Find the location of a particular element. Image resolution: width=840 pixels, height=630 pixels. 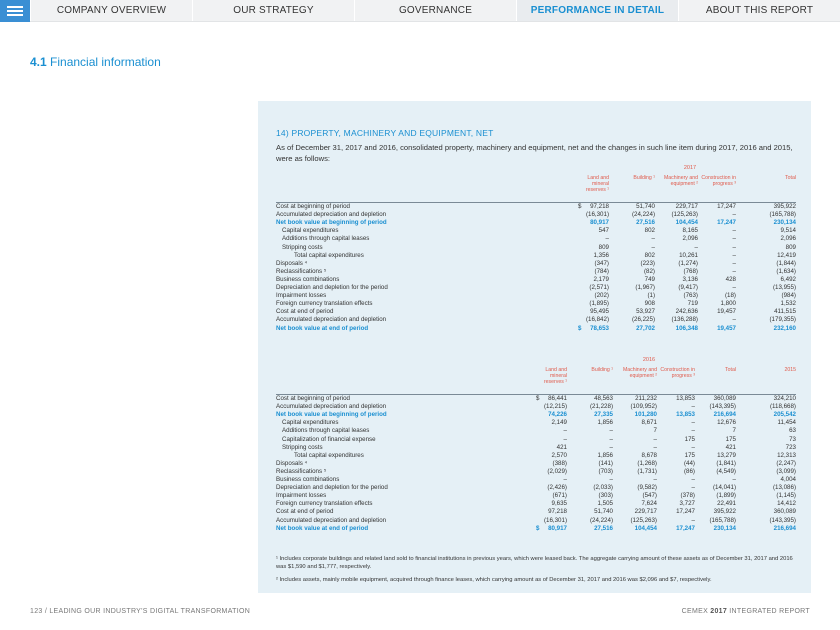

row-value: (1,895) is located at coordinates (599, 304).